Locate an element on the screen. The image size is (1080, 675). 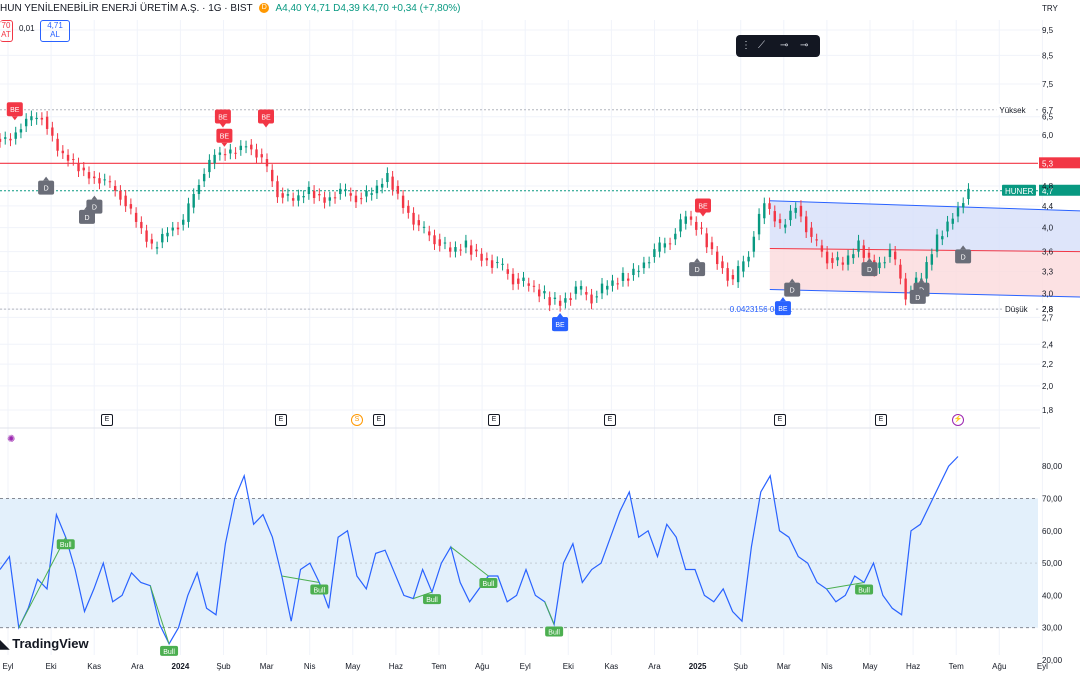
price-tick-label: 4,4 is located at coordinates (1048, 206).